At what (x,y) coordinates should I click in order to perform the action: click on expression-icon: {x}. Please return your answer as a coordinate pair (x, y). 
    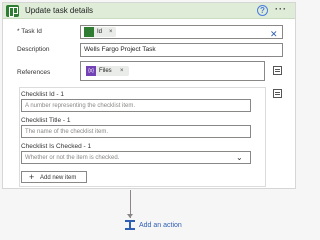
    Looking at the image, I should click on (91, 71).